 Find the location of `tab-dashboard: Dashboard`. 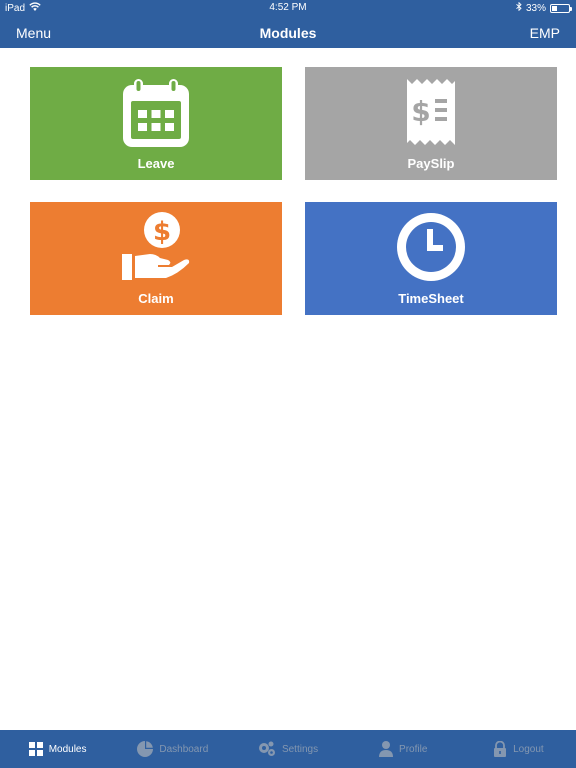

tab-dashboard: Dashboard is located at coordinates (172, 749).